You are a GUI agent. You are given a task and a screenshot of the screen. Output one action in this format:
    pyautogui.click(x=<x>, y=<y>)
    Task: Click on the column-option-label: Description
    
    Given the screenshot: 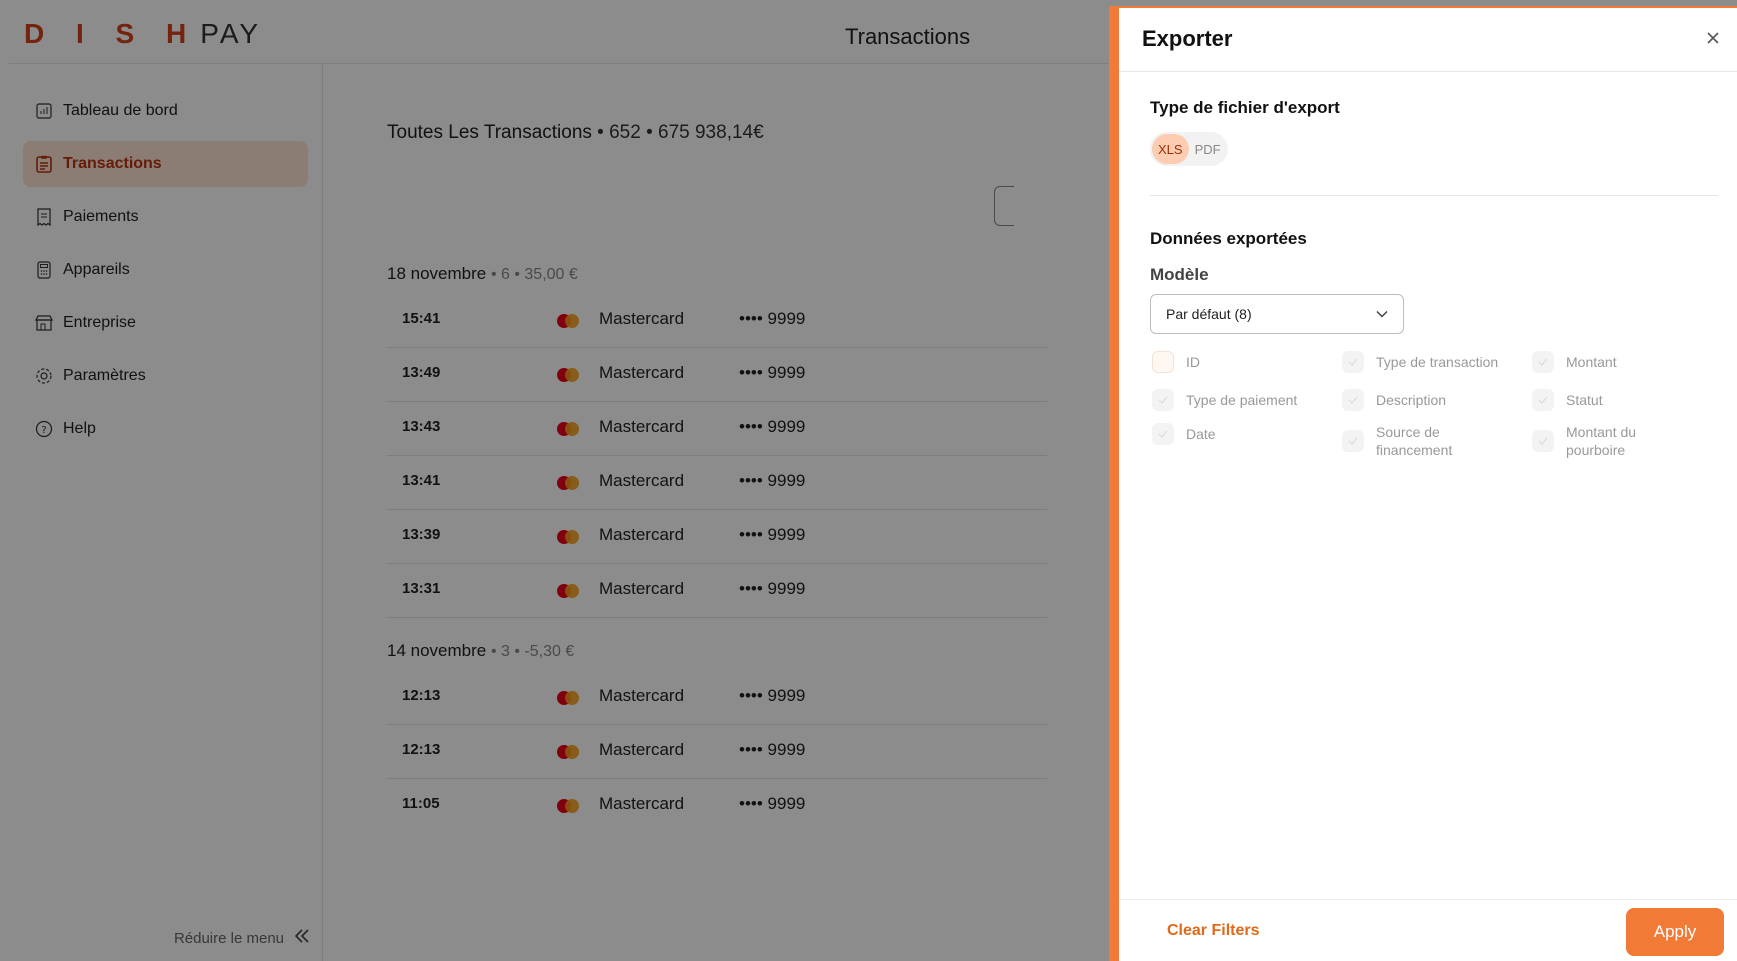 What is the action you would take?
    pyautogui.click(x=1411, y=400)
    